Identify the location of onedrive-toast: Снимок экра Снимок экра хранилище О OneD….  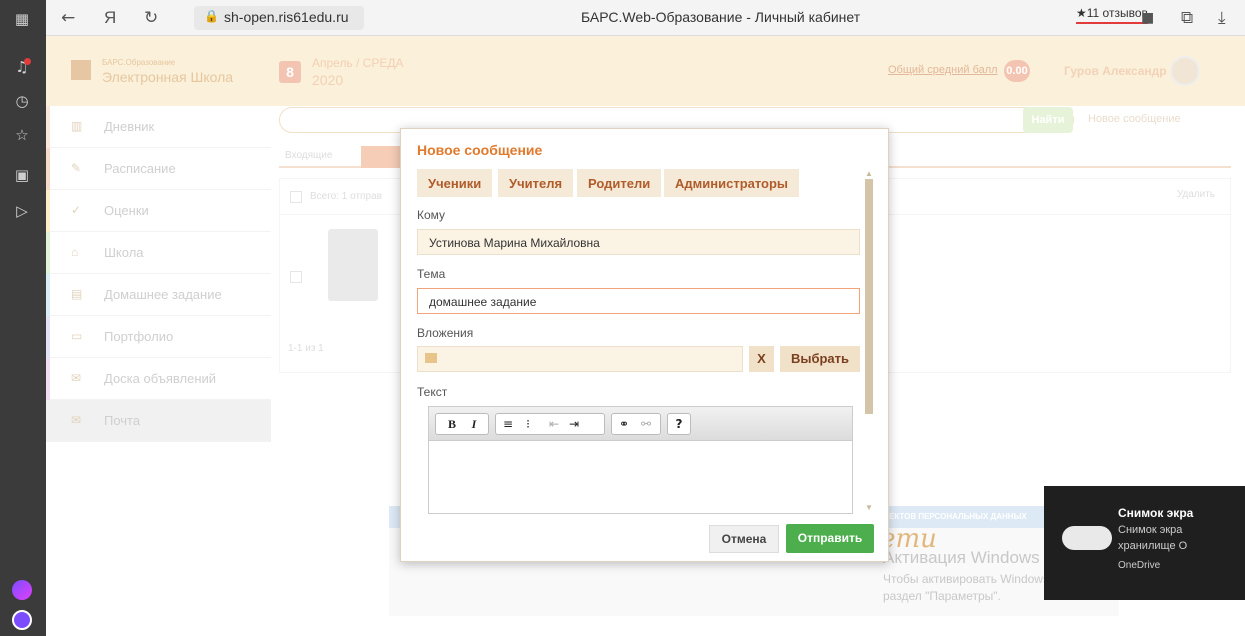
(1144, 543).